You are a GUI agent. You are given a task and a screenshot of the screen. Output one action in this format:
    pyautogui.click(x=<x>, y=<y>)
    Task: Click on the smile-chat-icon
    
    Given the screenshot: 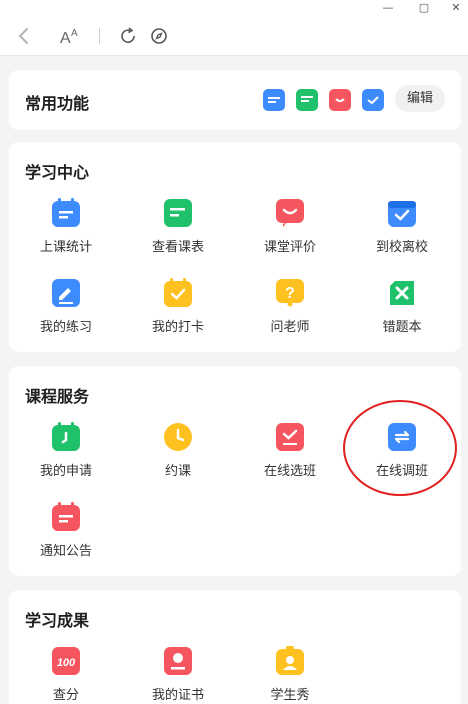 What is the action you would take?
    pyautogui.click(x=290, y=213)
    